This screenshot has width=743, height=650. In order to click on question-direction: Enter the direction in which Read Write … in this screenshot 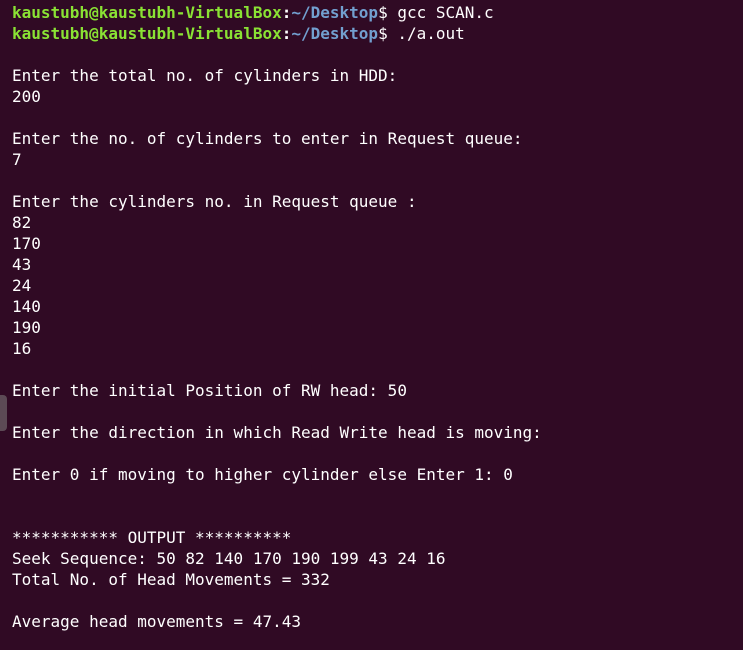, I will do `click(277, 432)`.